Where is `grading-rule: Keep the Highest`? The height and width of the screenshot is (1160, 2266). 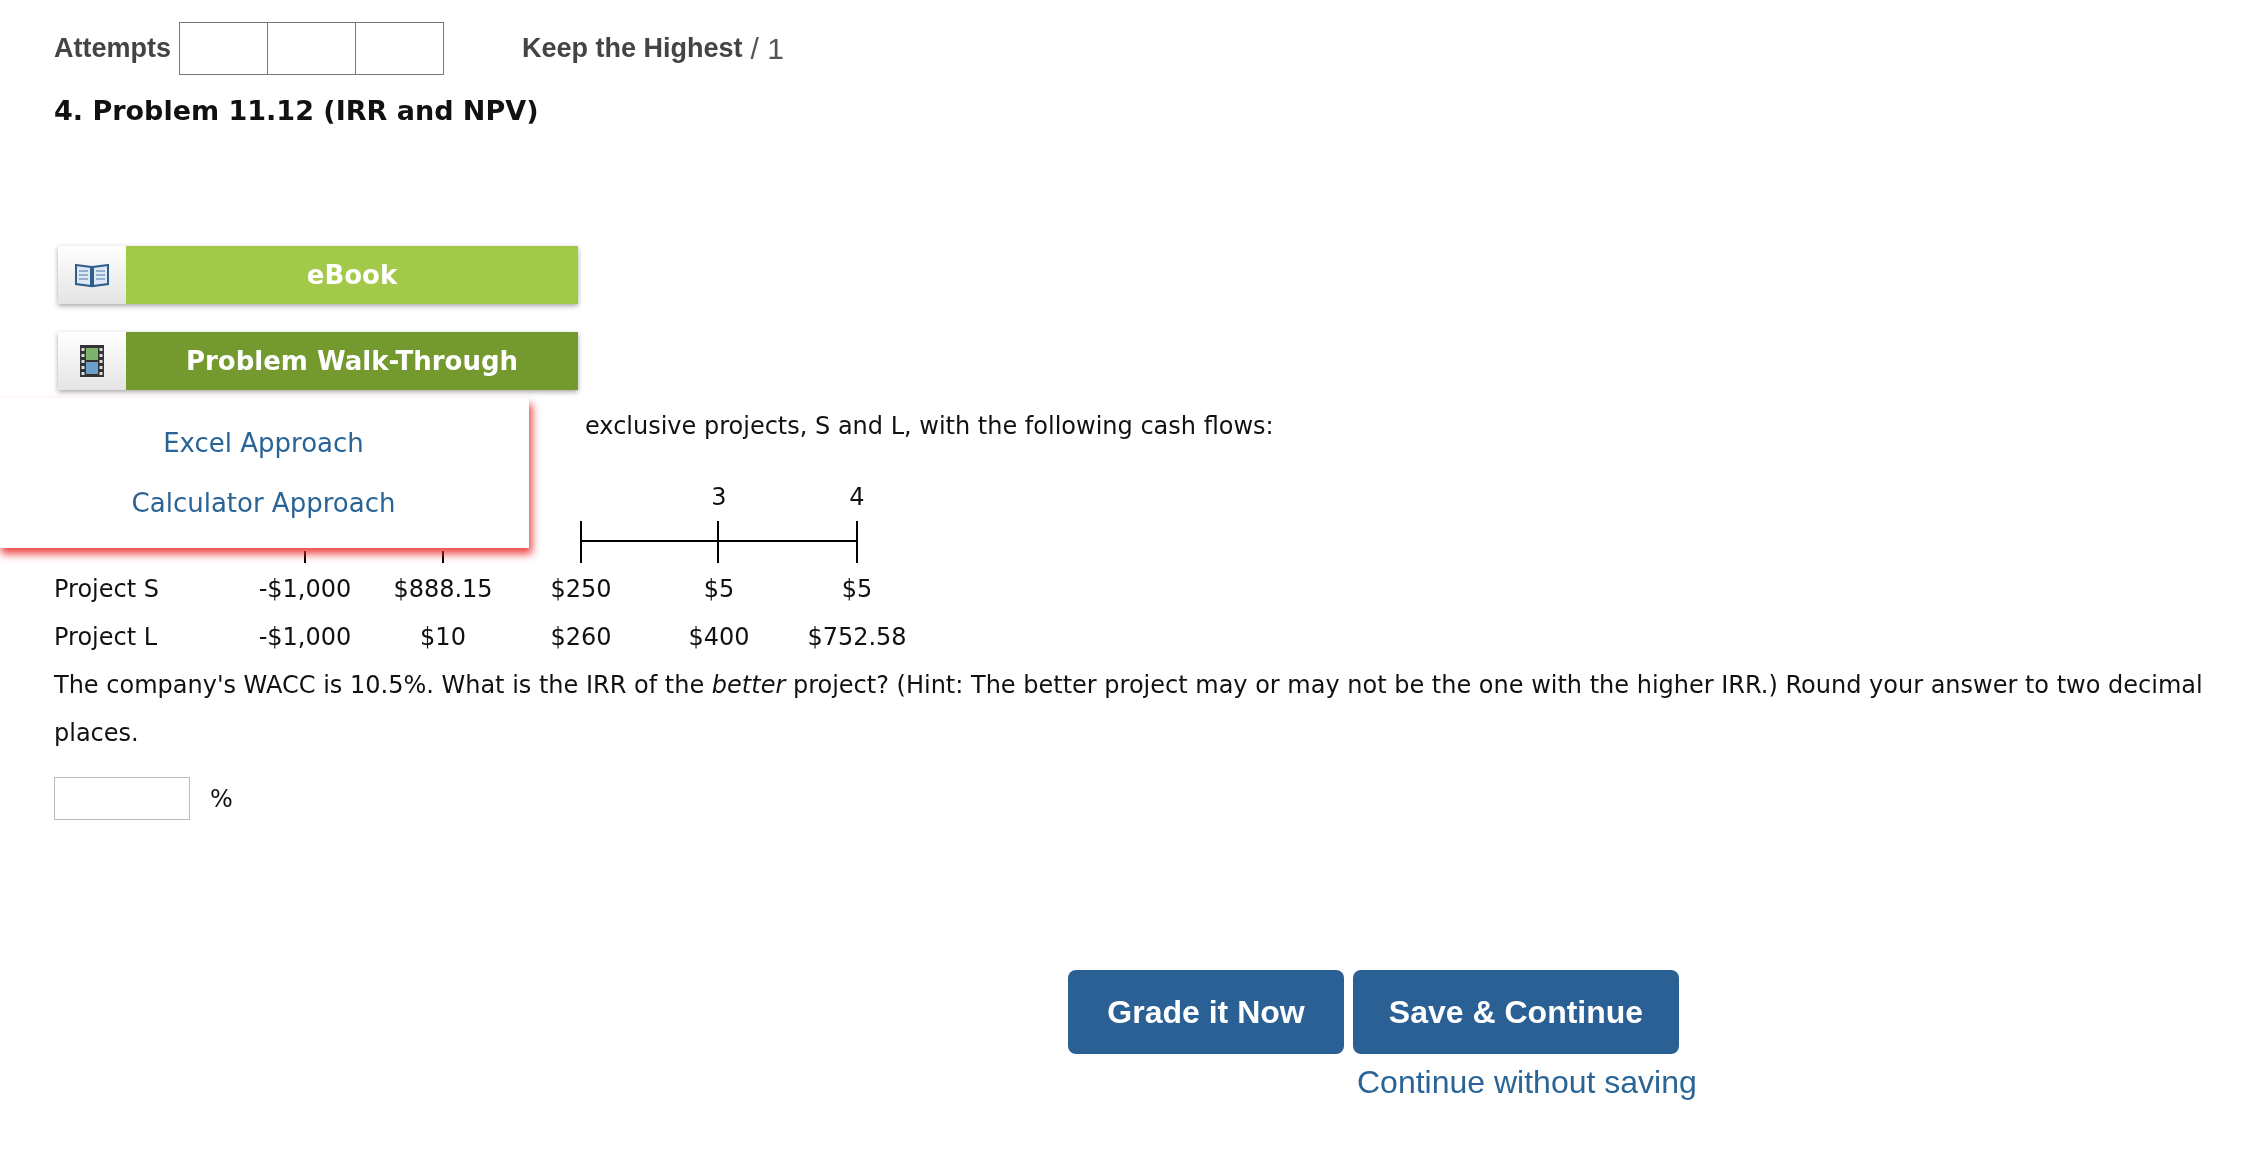
grading-rule: Keep the Highest is located at coordinates (632, 48).